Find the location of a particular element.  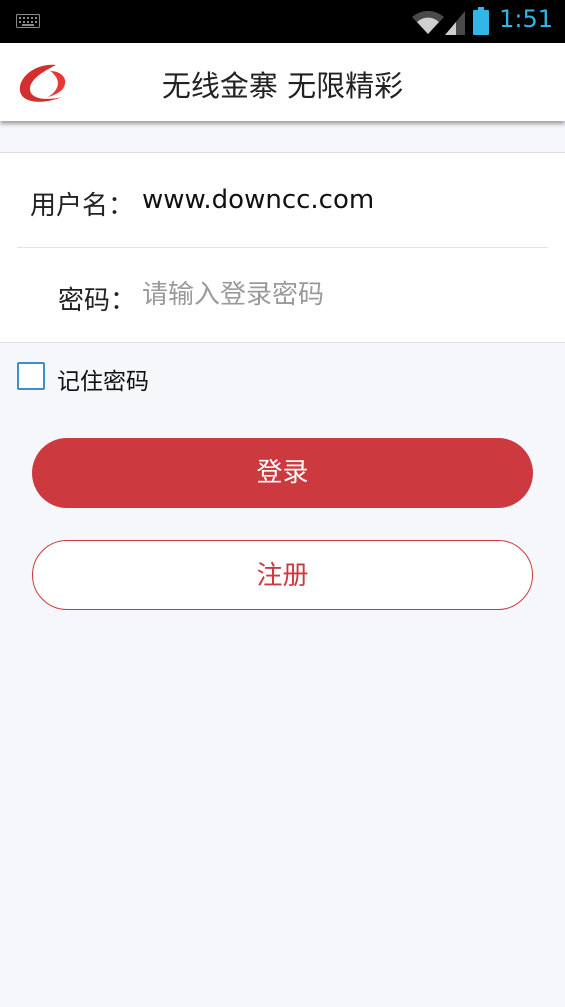

password-row: 密码： is located at coordinates (282, 295).